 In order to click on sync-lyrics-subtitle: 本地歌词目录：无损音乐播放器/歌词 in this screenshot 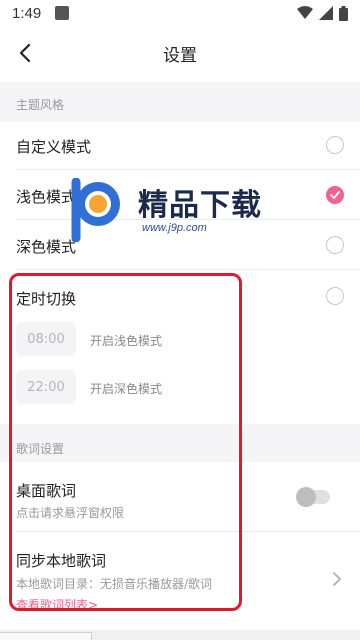, I will do `click(114, 584)`.